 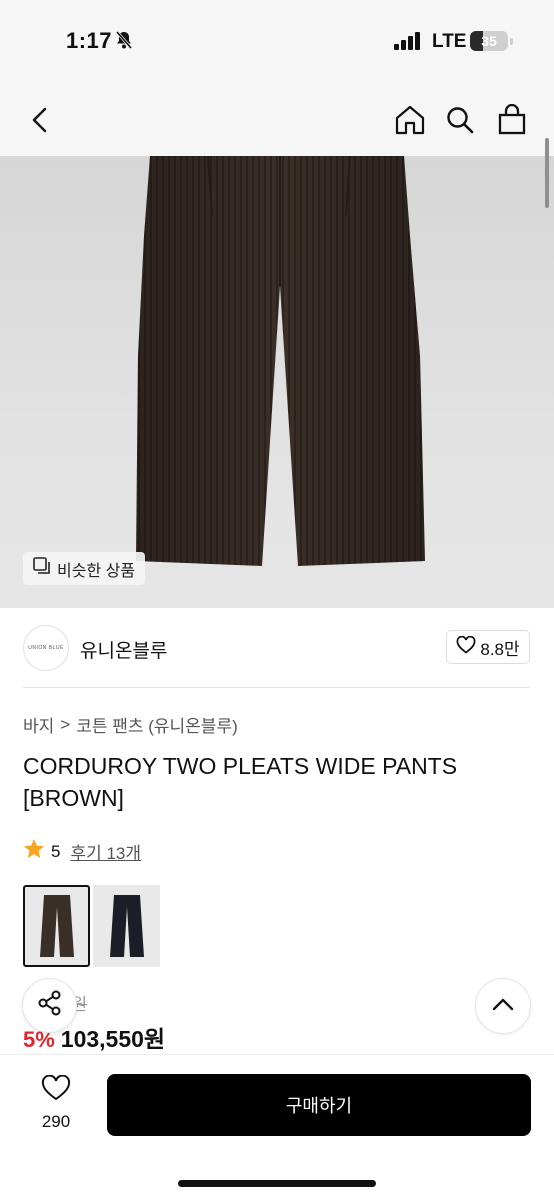 I want to click on color-option-navy, so click(x=126, y=926).